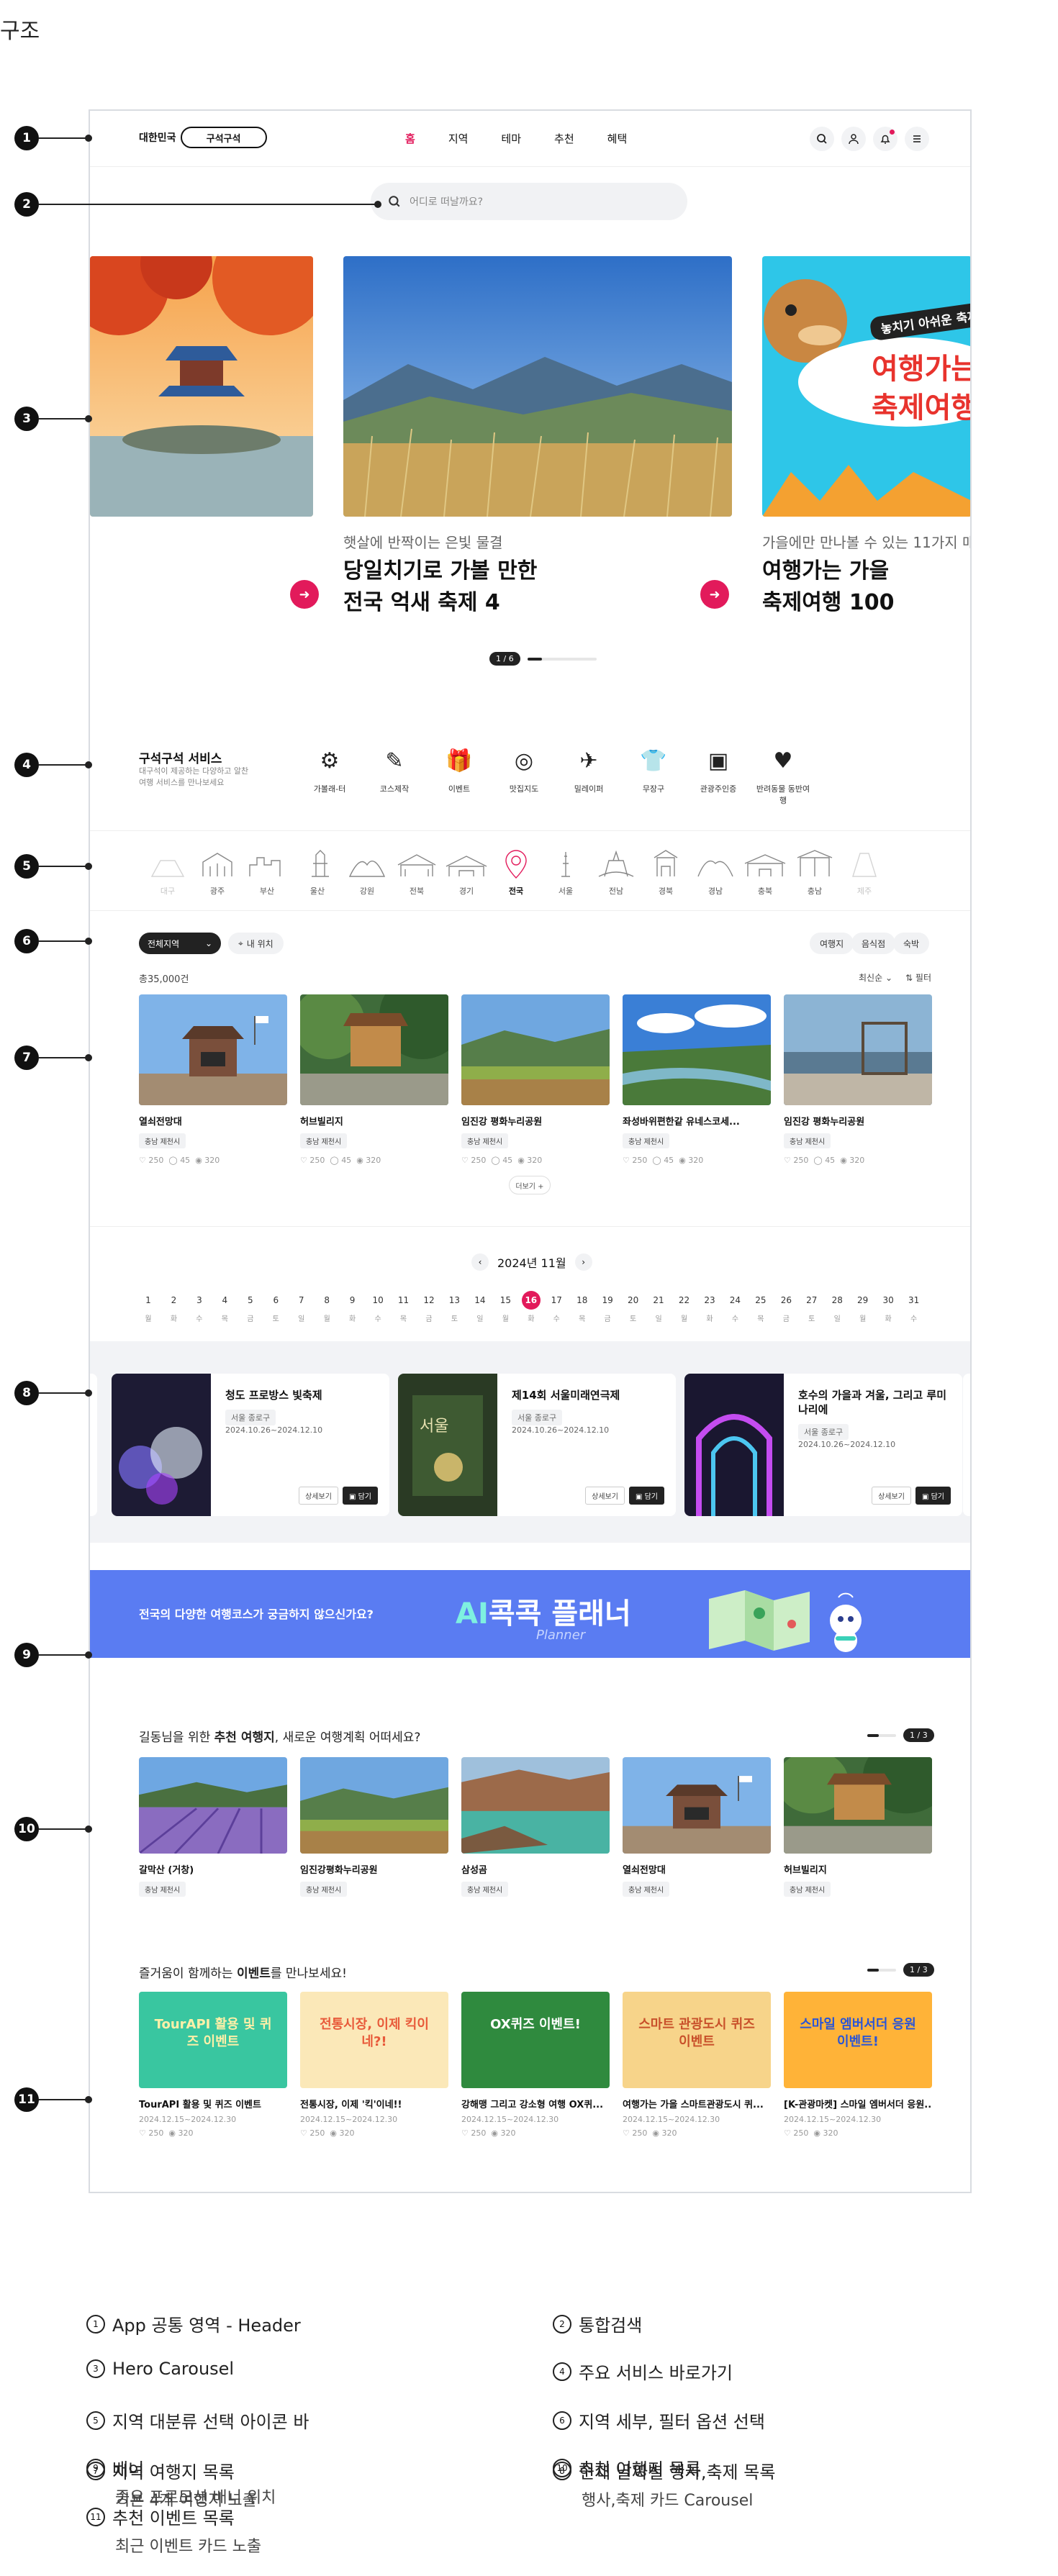 The image size is (1058, 2576). Describe the element at coordinates (814, 871) in the screenshot. I see `region-item: 충남` at that location.